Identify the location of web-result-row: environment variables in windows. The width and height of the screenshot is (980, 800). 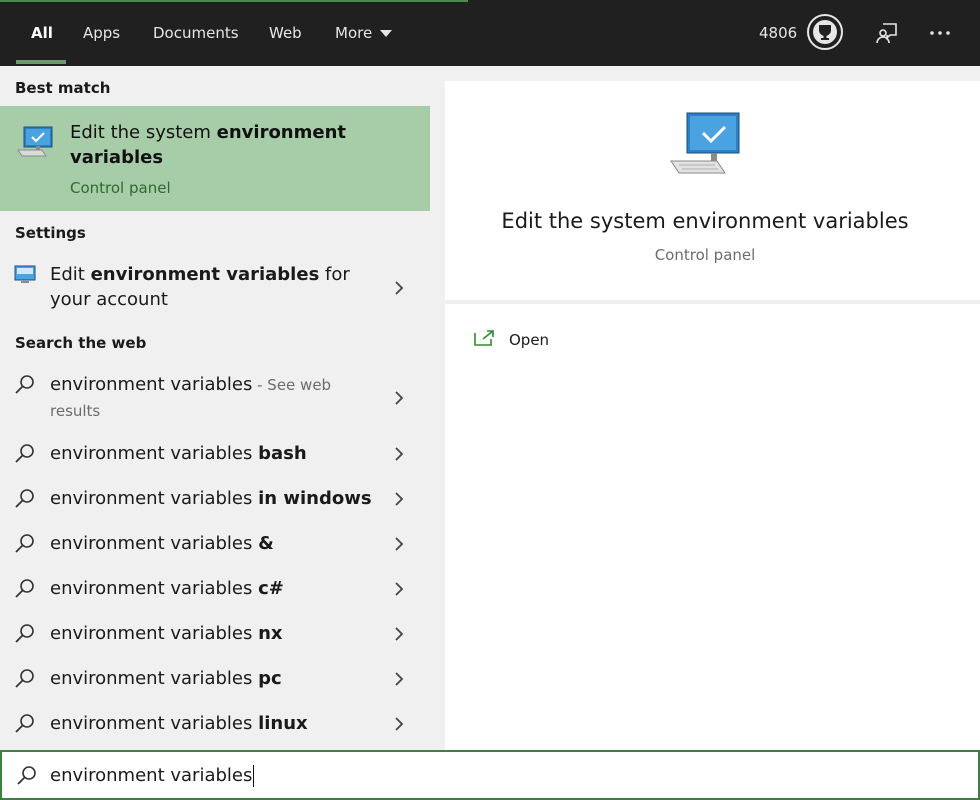
(215, 501).